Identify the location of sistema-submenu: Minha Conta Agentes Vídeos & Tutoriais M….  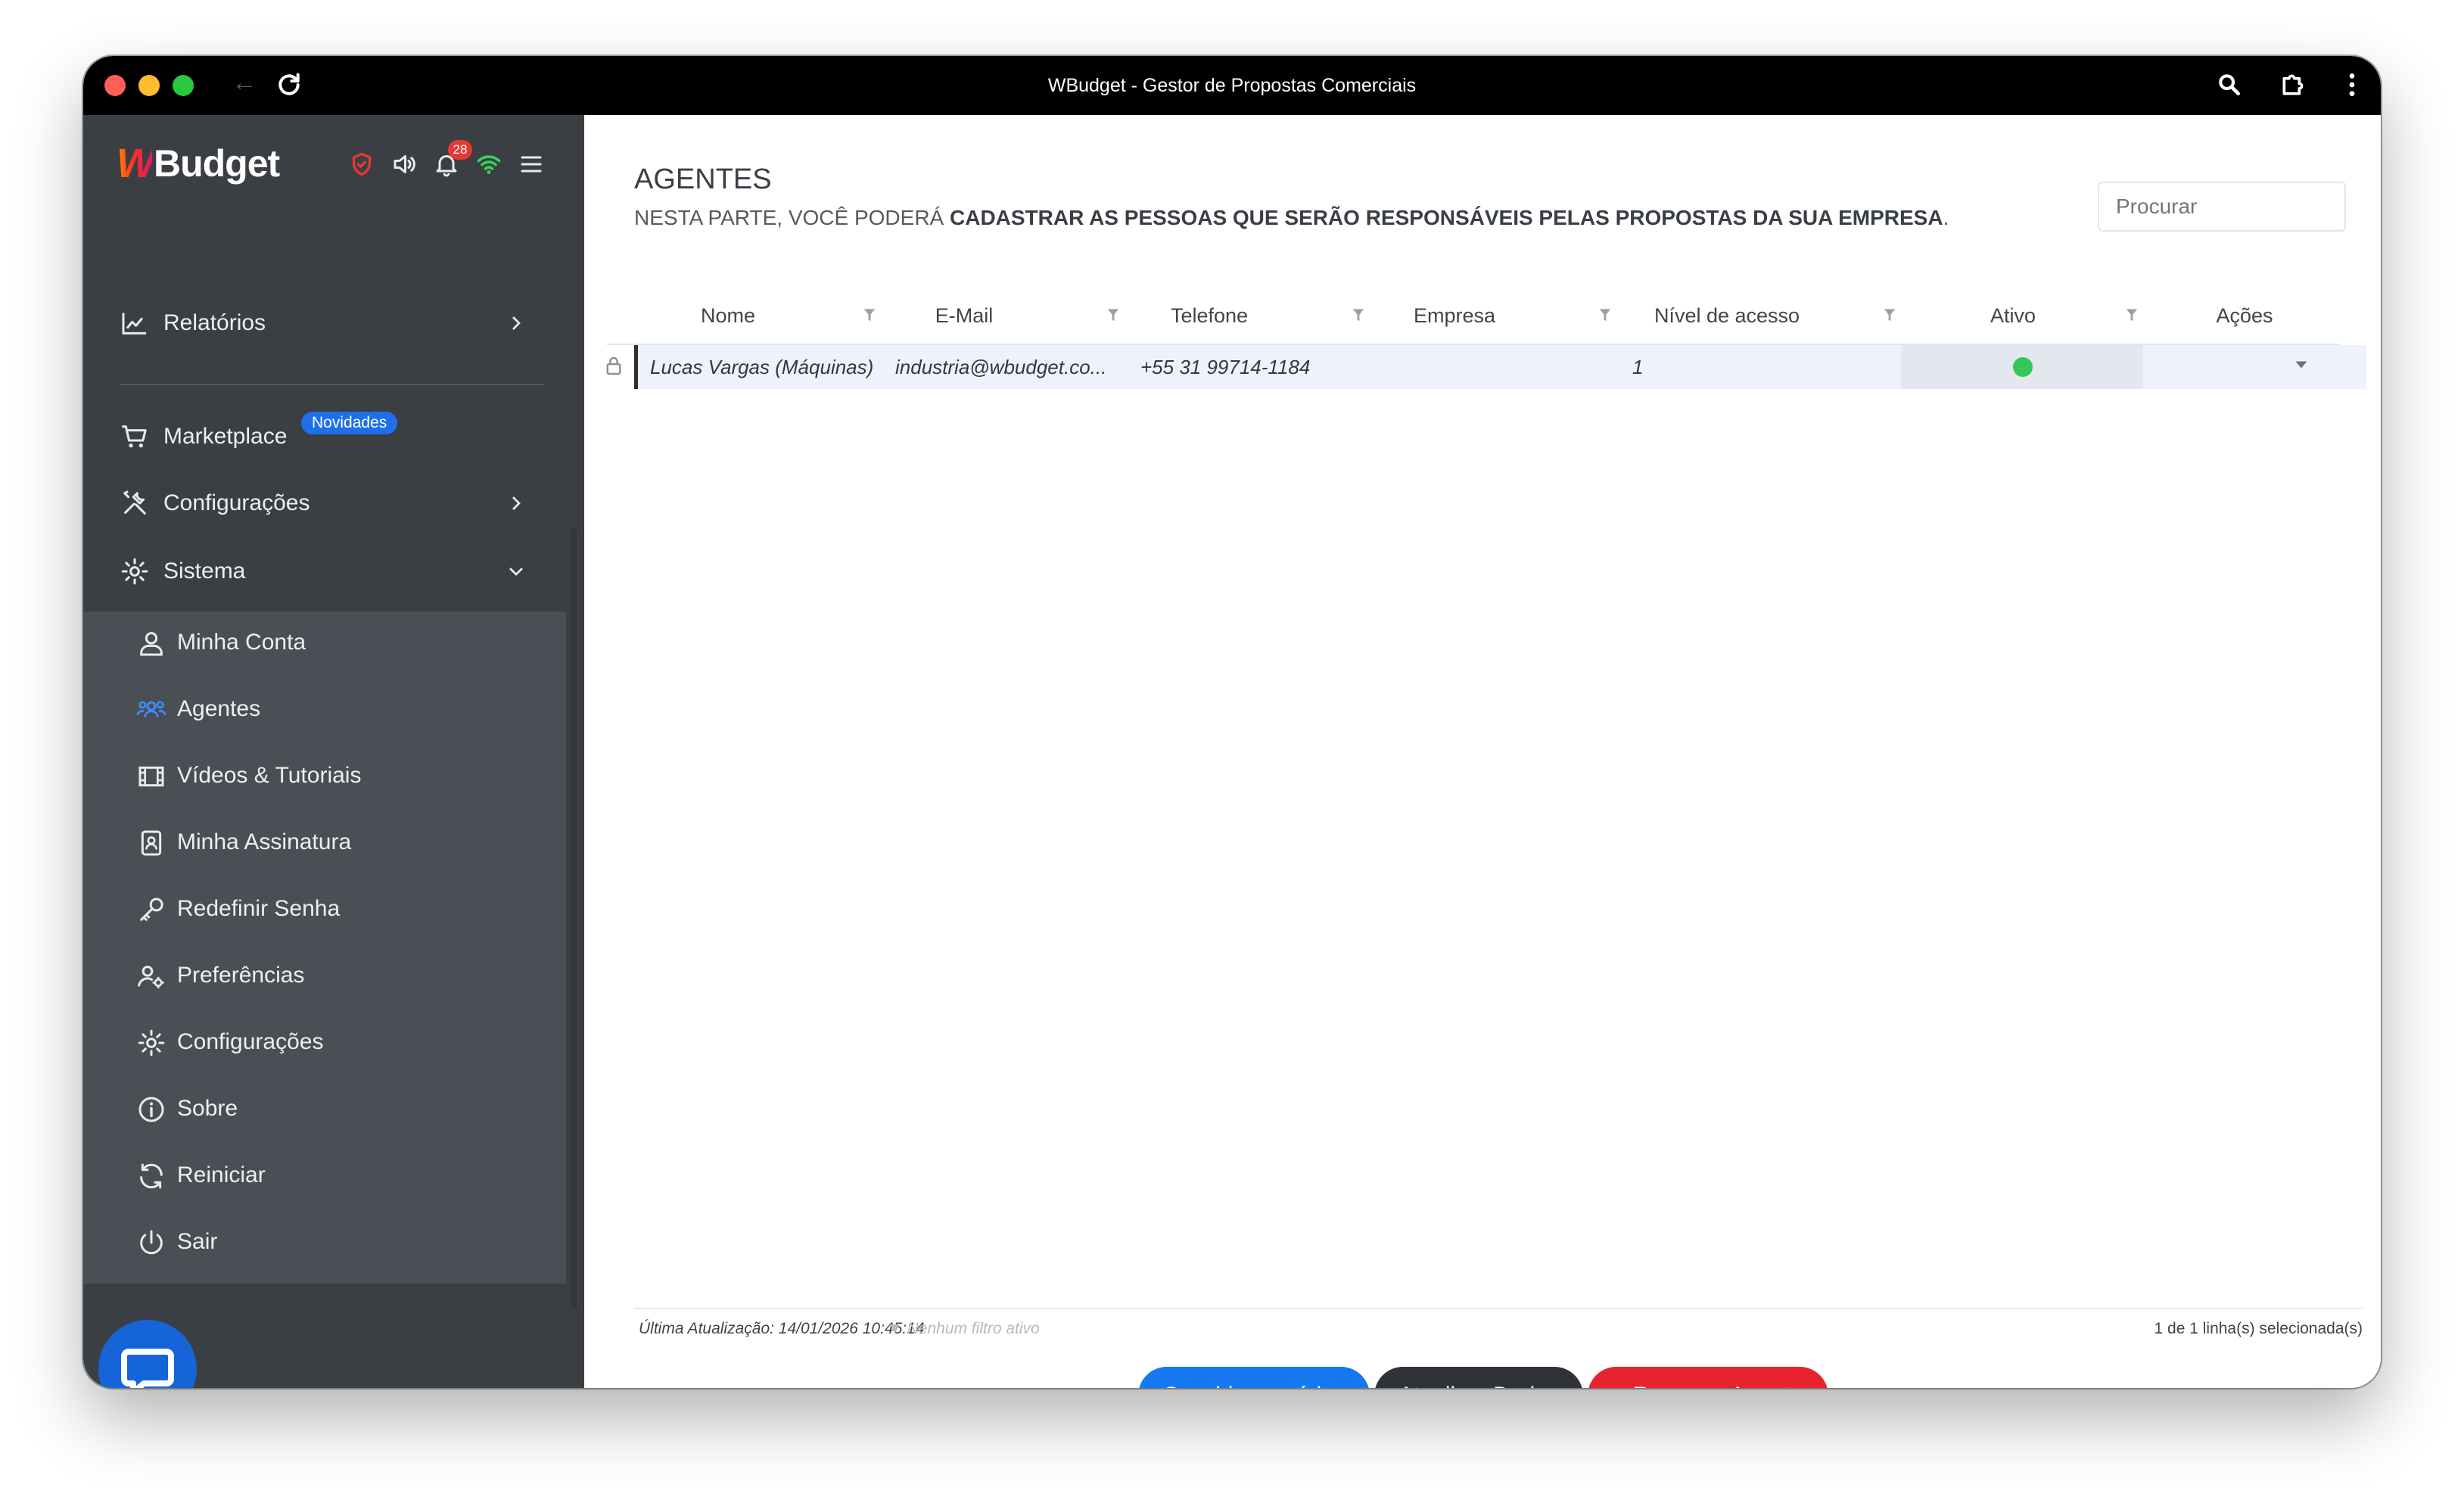
(325, 948).